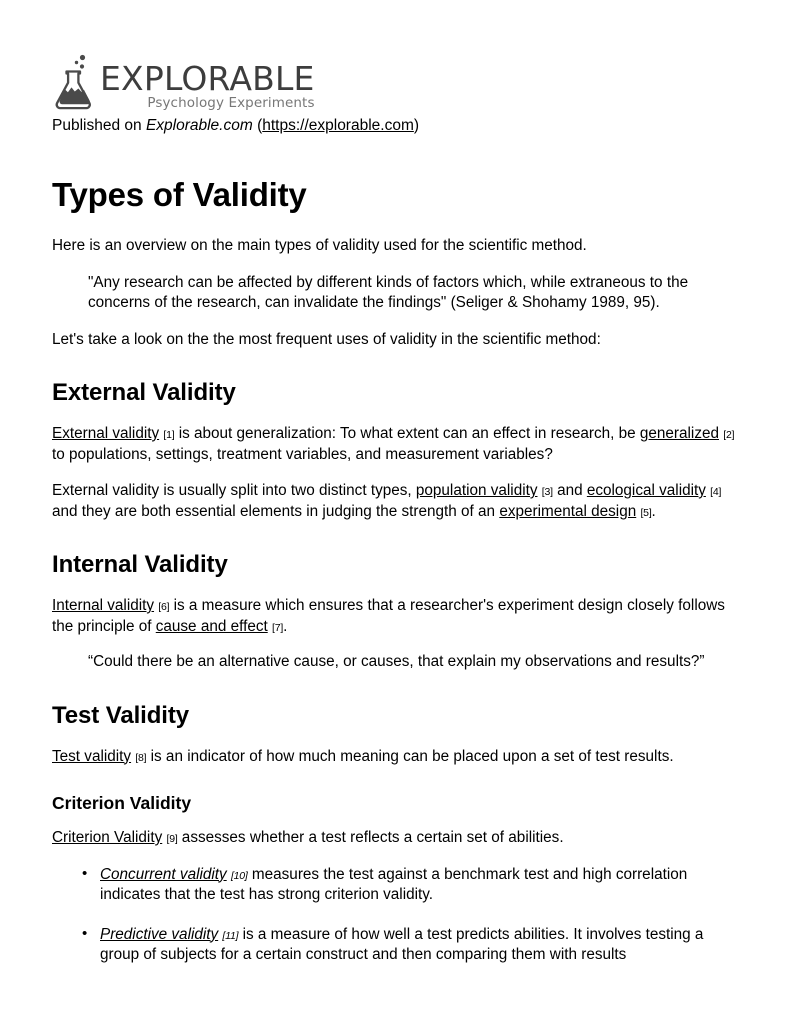 This screenshot has height=1024, width=791. What do you see at coordinates (715, 492) in the screenshot?
I see `ref-4: [4]` at bounding box center [715, 492].